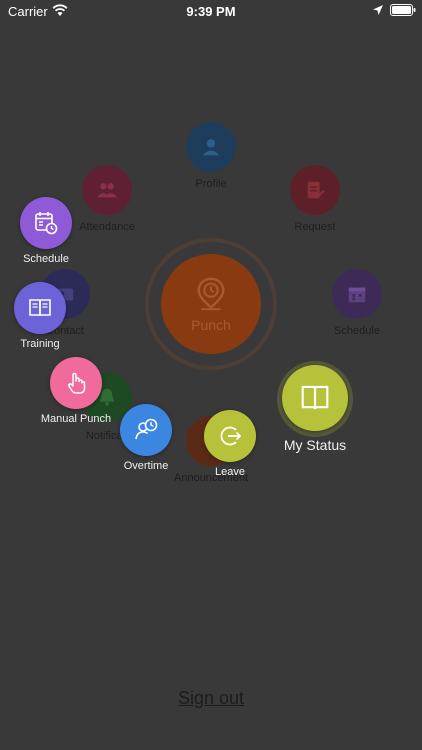 The width and height of the screenshot is (422, 750). I want to click on group-icon, so click(107, 190).